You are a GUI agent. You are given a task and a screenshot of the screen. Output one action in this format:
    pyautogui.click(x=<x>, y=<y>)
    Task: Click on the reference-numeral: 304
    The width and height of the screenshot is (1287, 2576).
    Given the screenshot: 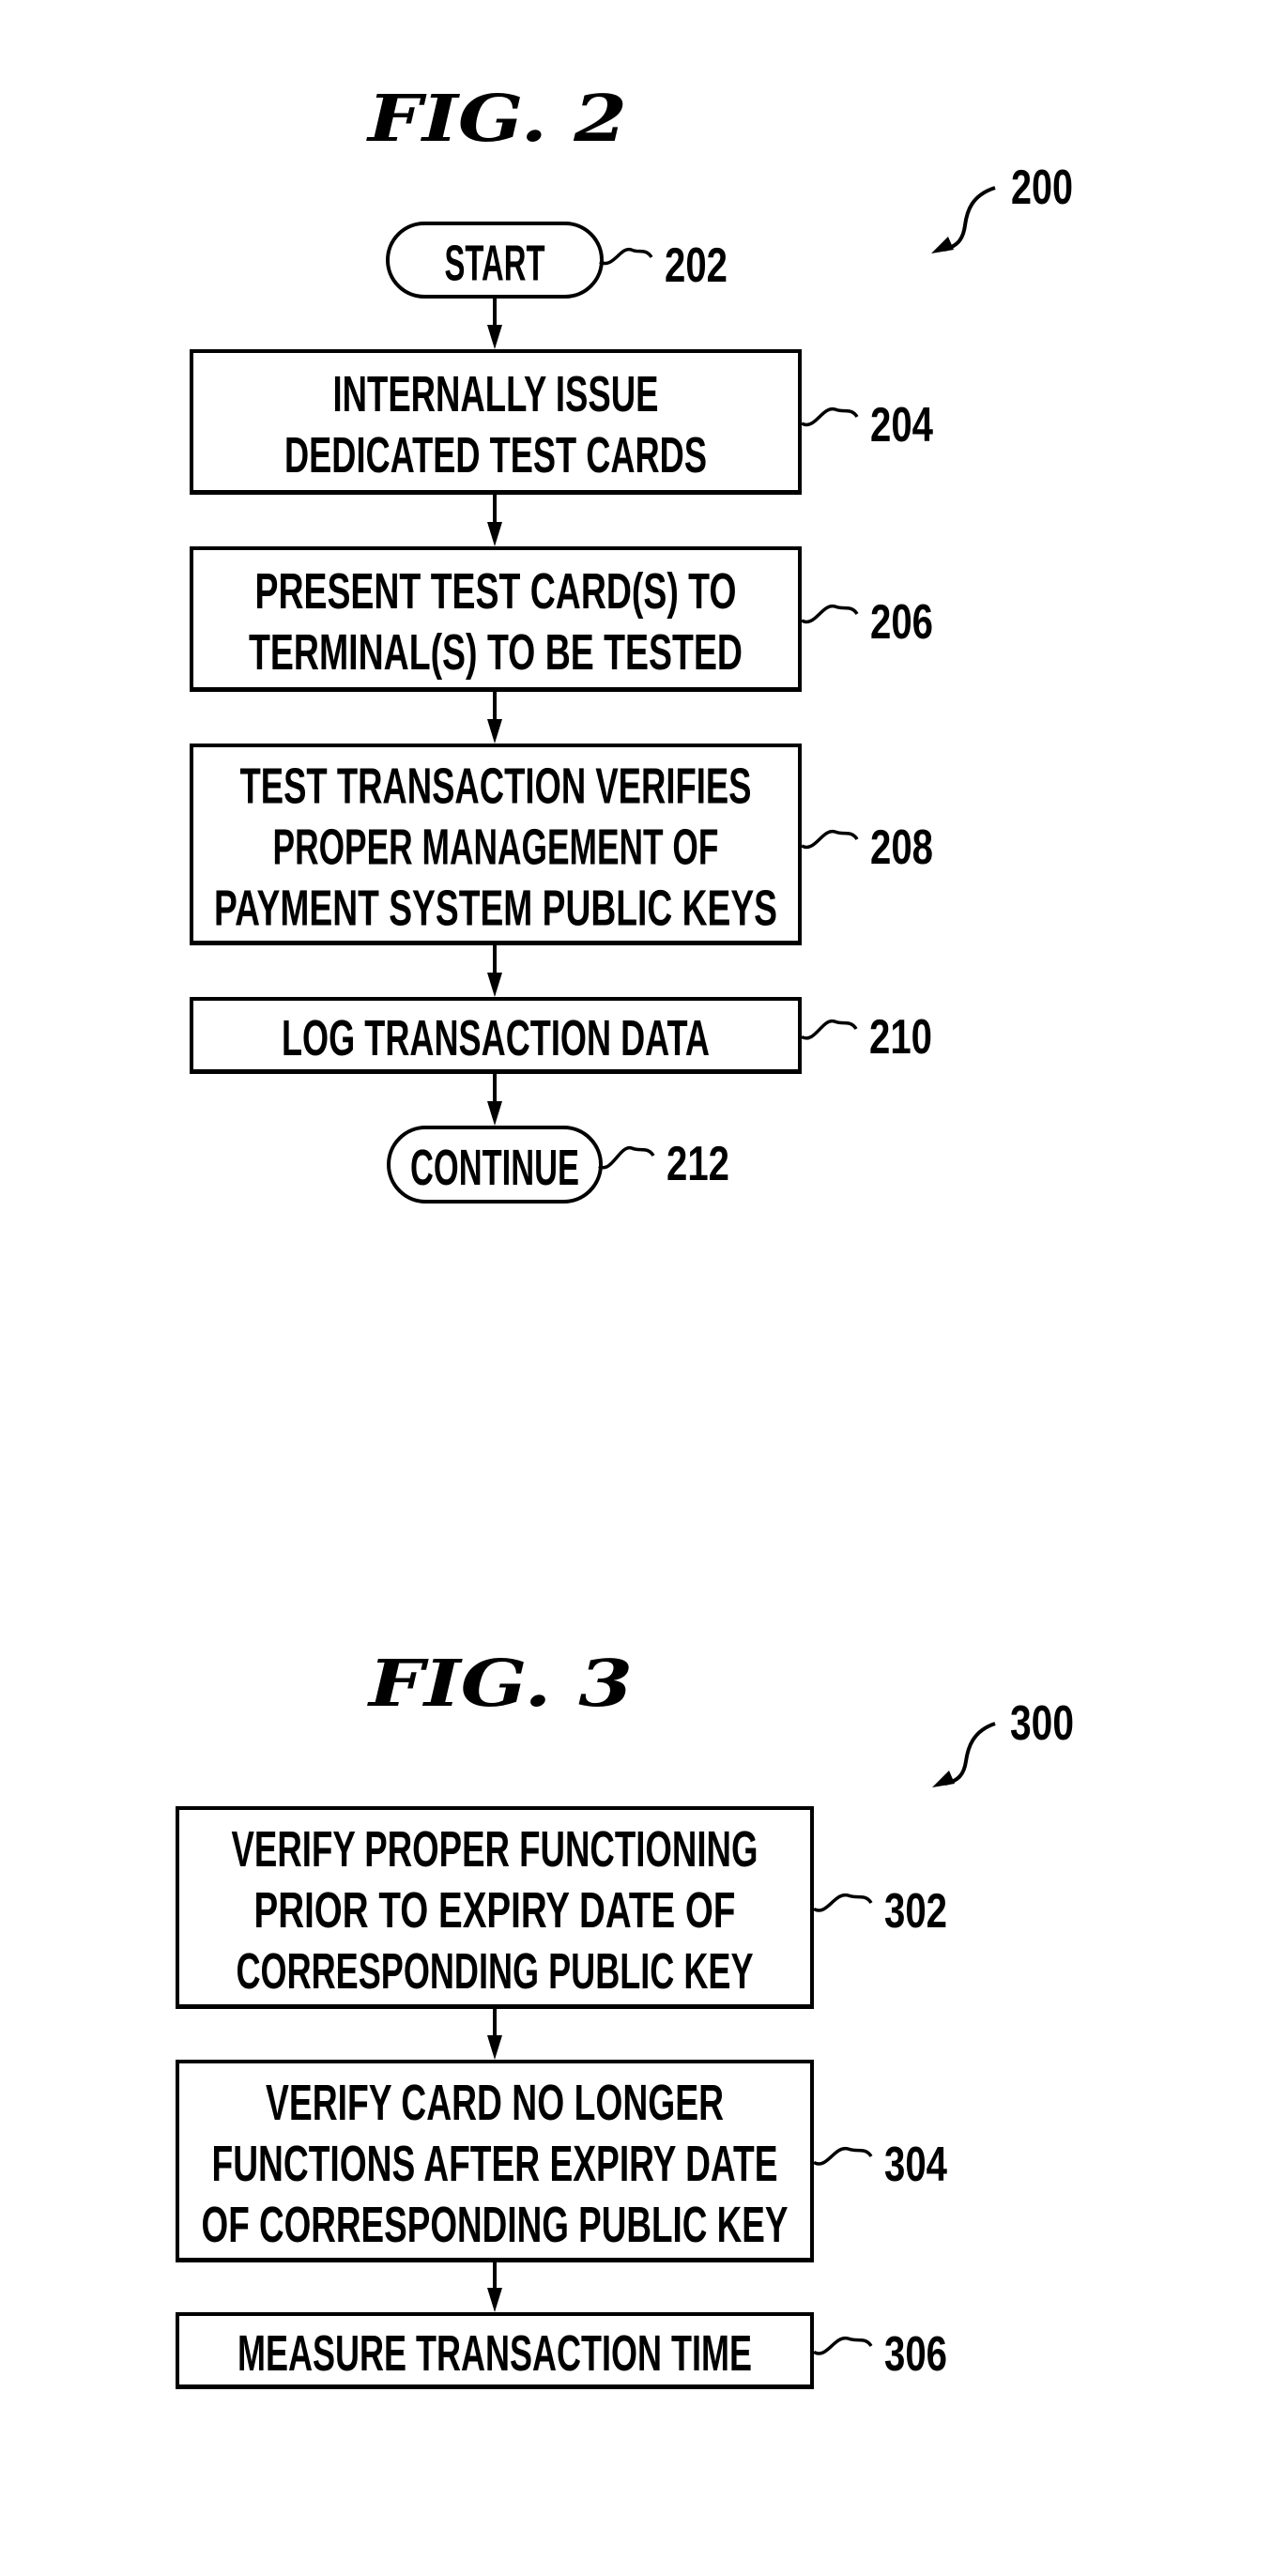 What is the action you would take?
    pyautogui.click(x=915, y=2165)
    